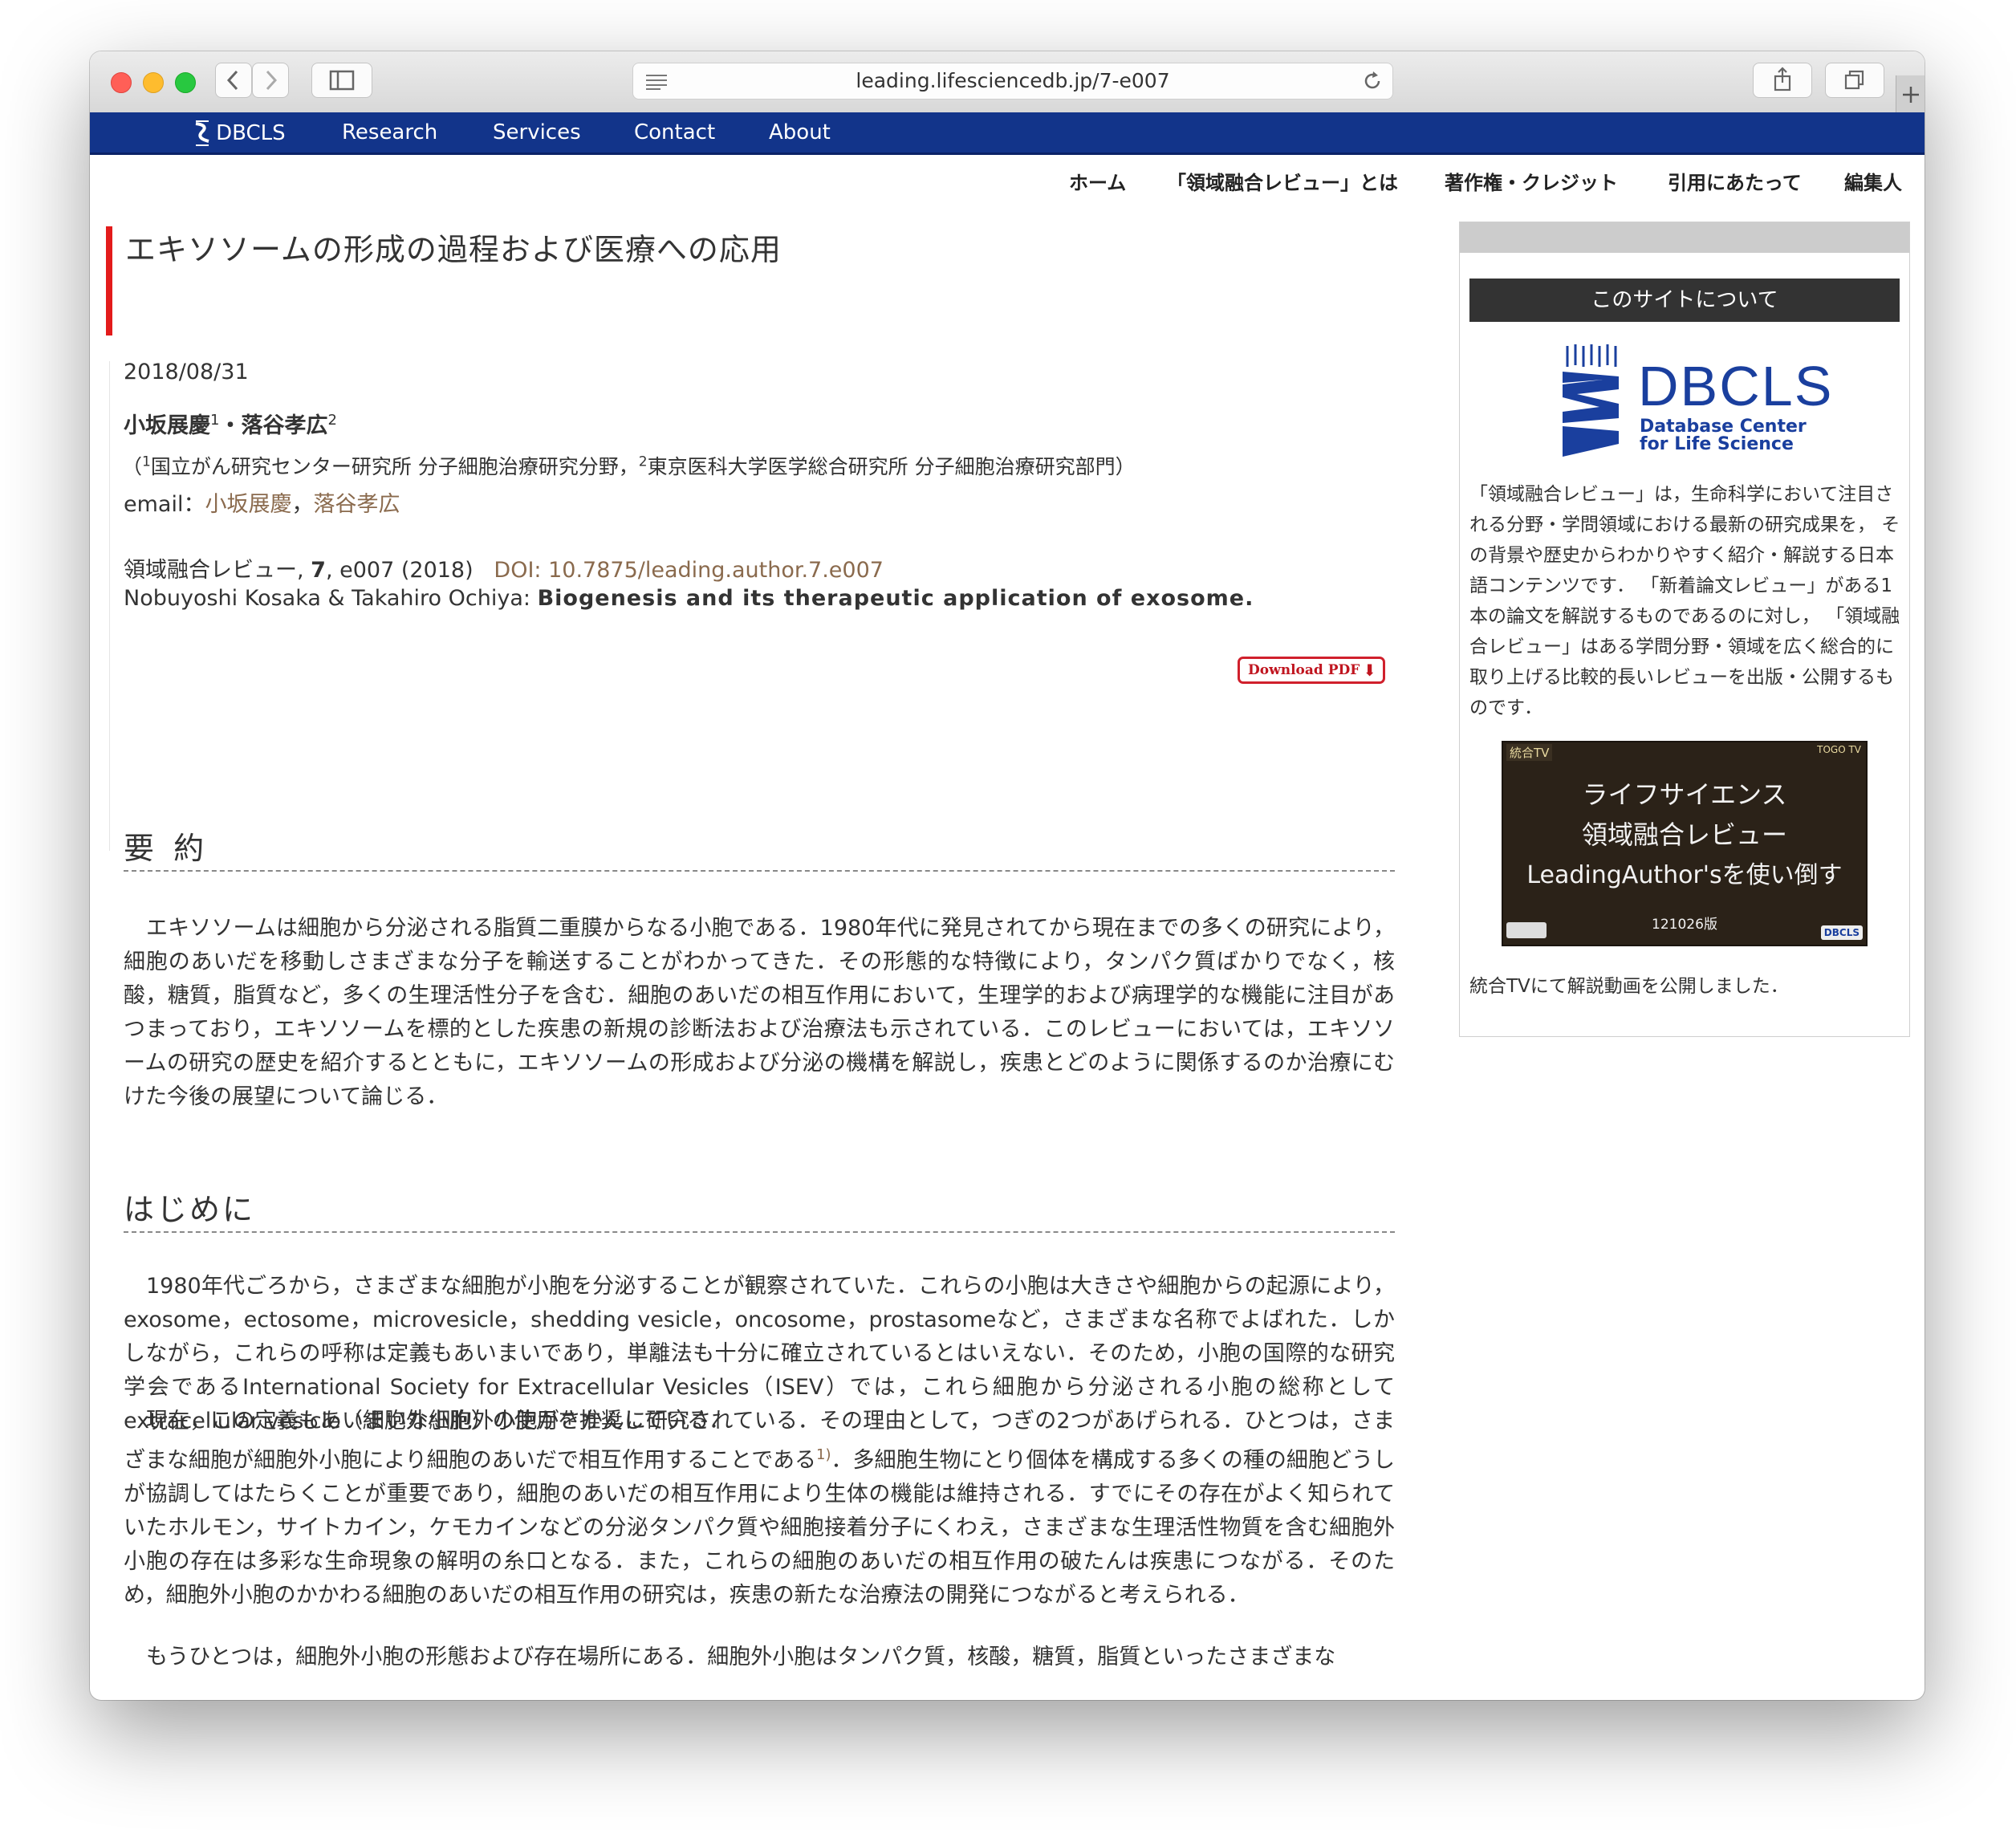  Describe the element at coordinates (1629, 986) in the screenshot. I see `sidebar-footer-text: 統合TVにて解説動画を公開しました．` at that location.